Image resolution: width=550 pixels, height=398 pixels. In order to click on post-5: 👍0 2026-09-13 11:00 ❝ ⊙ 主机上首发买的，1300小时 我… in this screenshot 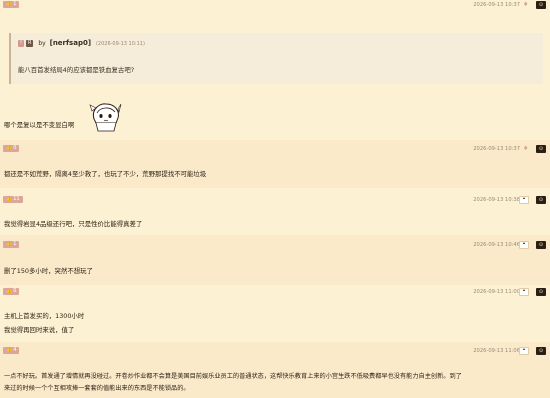, I will do `click(275, 313)`.